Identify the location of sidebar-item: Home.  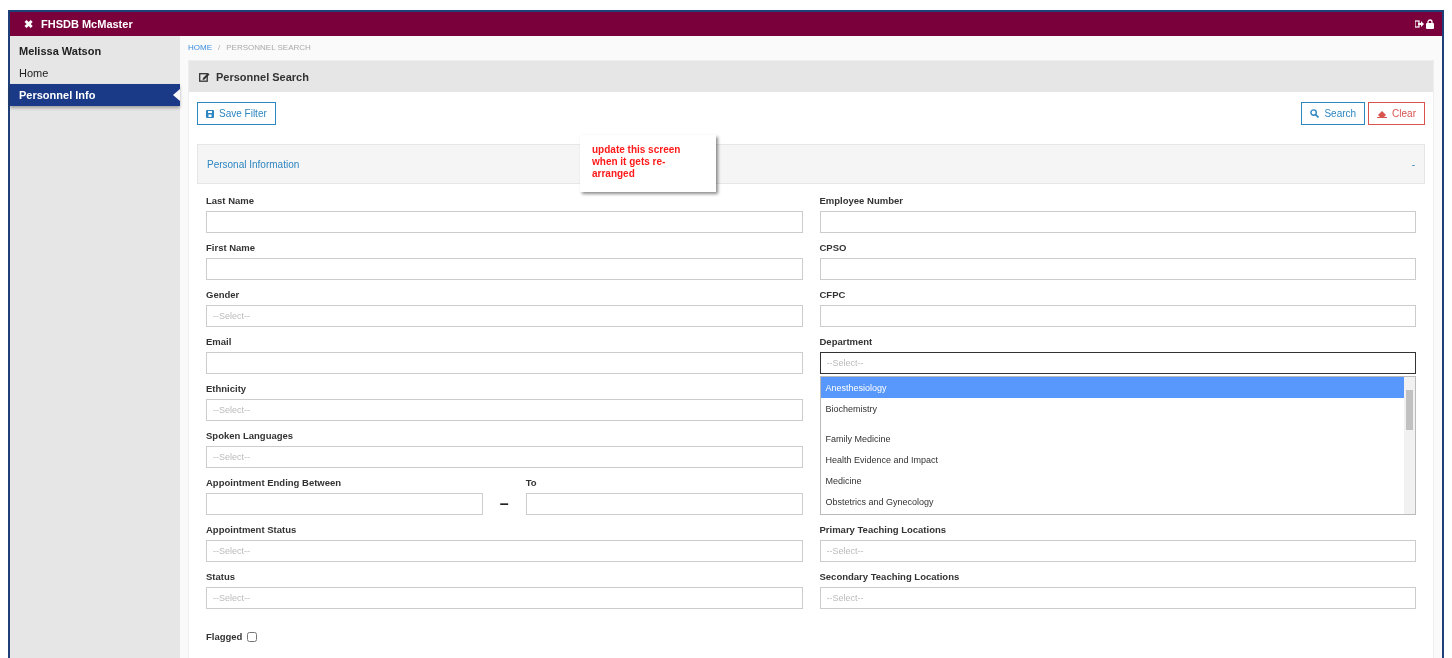
(95, 73).